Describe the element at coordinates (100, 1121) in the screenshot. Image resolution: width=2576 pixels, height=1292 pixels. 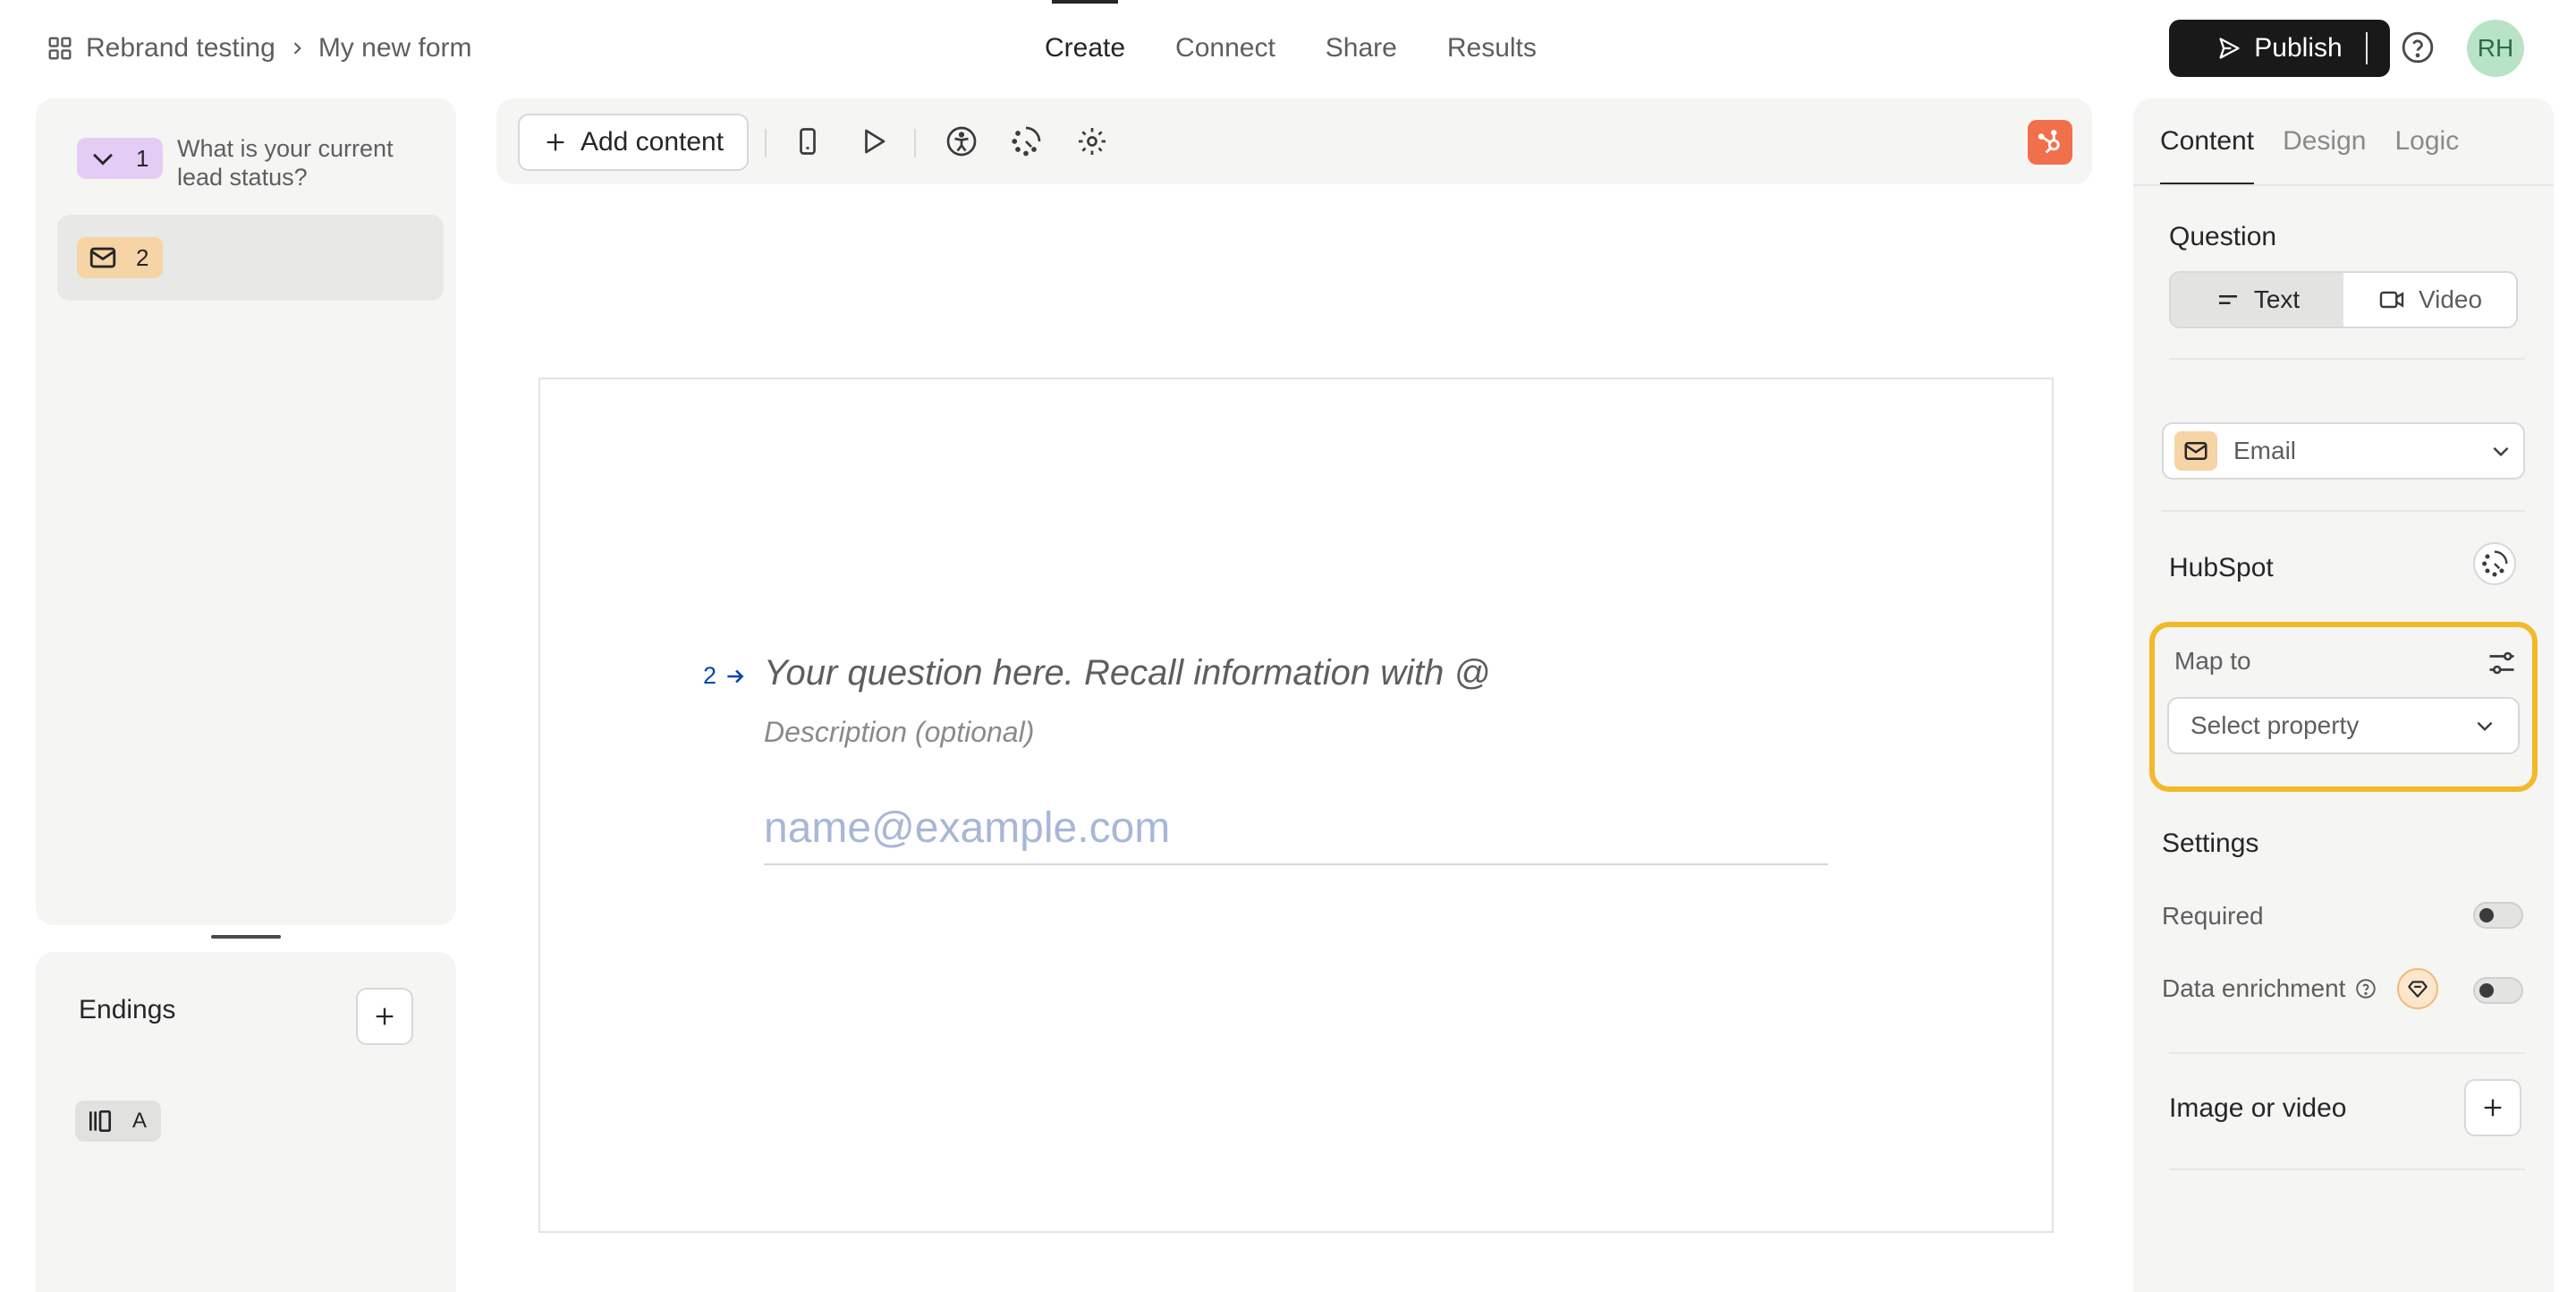
I see `ending-icon` at that location.